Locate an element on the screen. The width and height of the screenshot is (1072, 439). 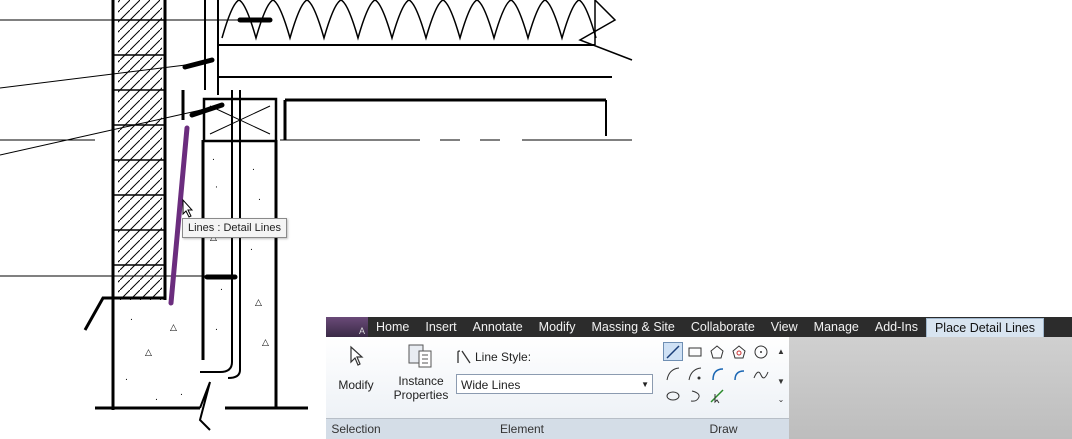
draw-scroll-down-button: ▼ is located at coordinates (781, 381).